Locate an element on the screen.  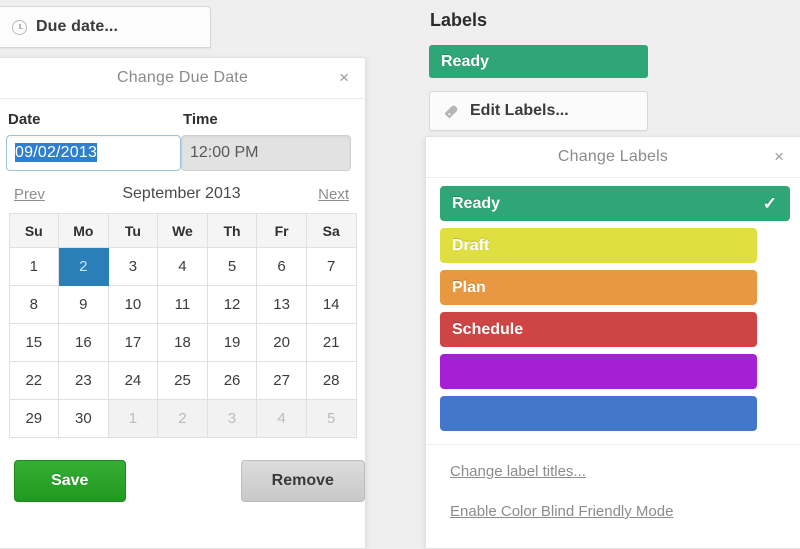
due-date-actions: Save Remove is located at coordinates (182, 470).